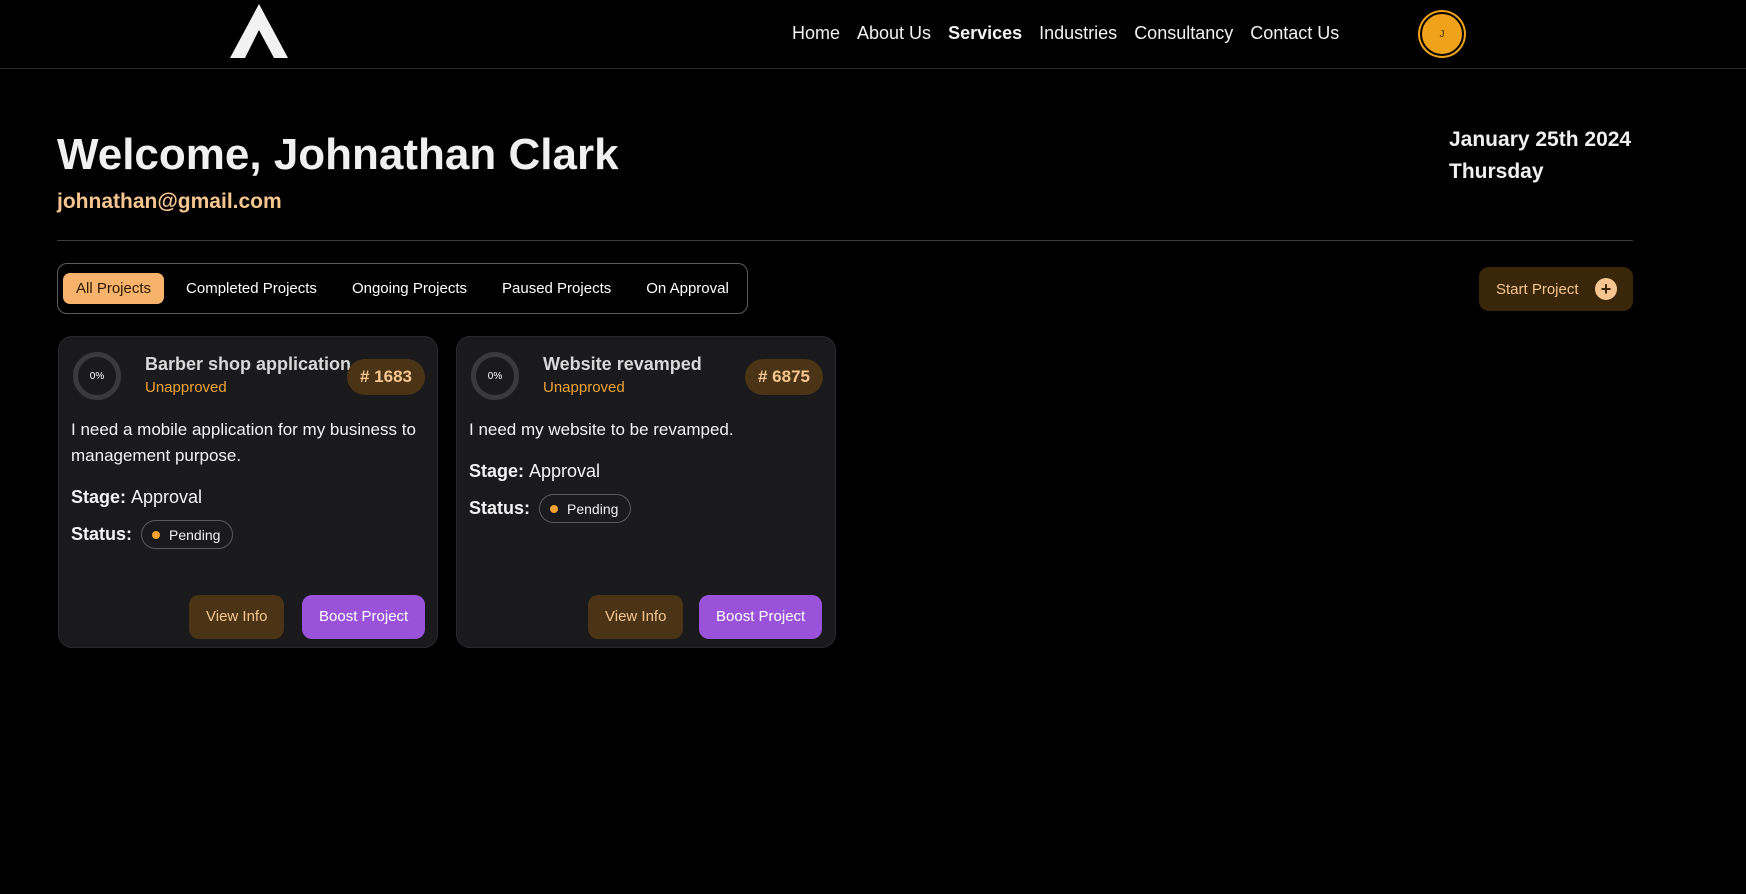 The width and height of the screenshot is (1746, 894). Describe the element at coordinates (894, 33) in the screenshot. I see `nav-about-us: About Us` at that location.